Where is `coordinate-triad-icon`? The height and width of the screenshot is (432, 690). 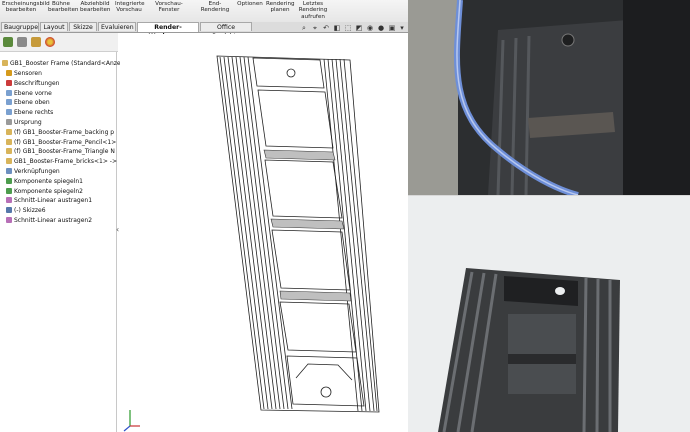 coordinate-triad-icon is located at coordinates (131, 421).